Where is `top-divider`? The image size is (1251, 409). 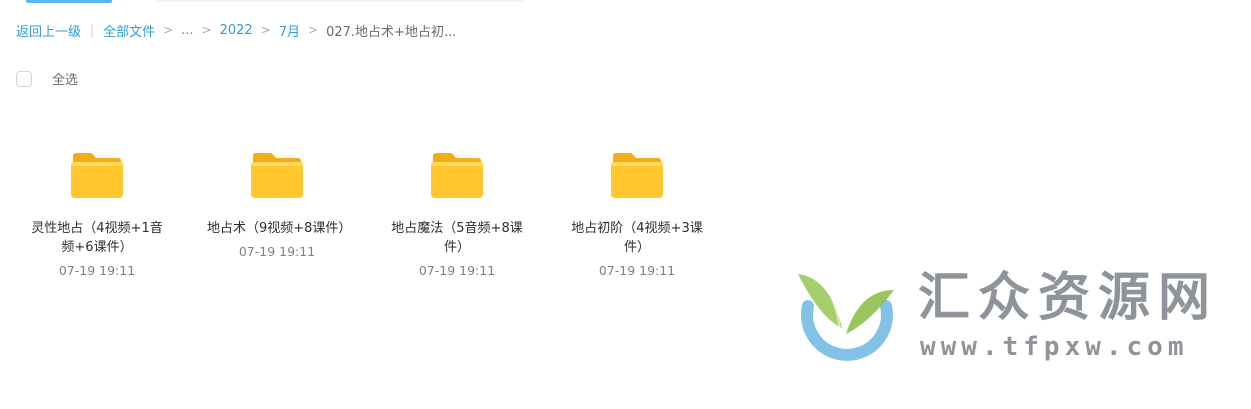
top-divider is located at coordinates (340, 1).